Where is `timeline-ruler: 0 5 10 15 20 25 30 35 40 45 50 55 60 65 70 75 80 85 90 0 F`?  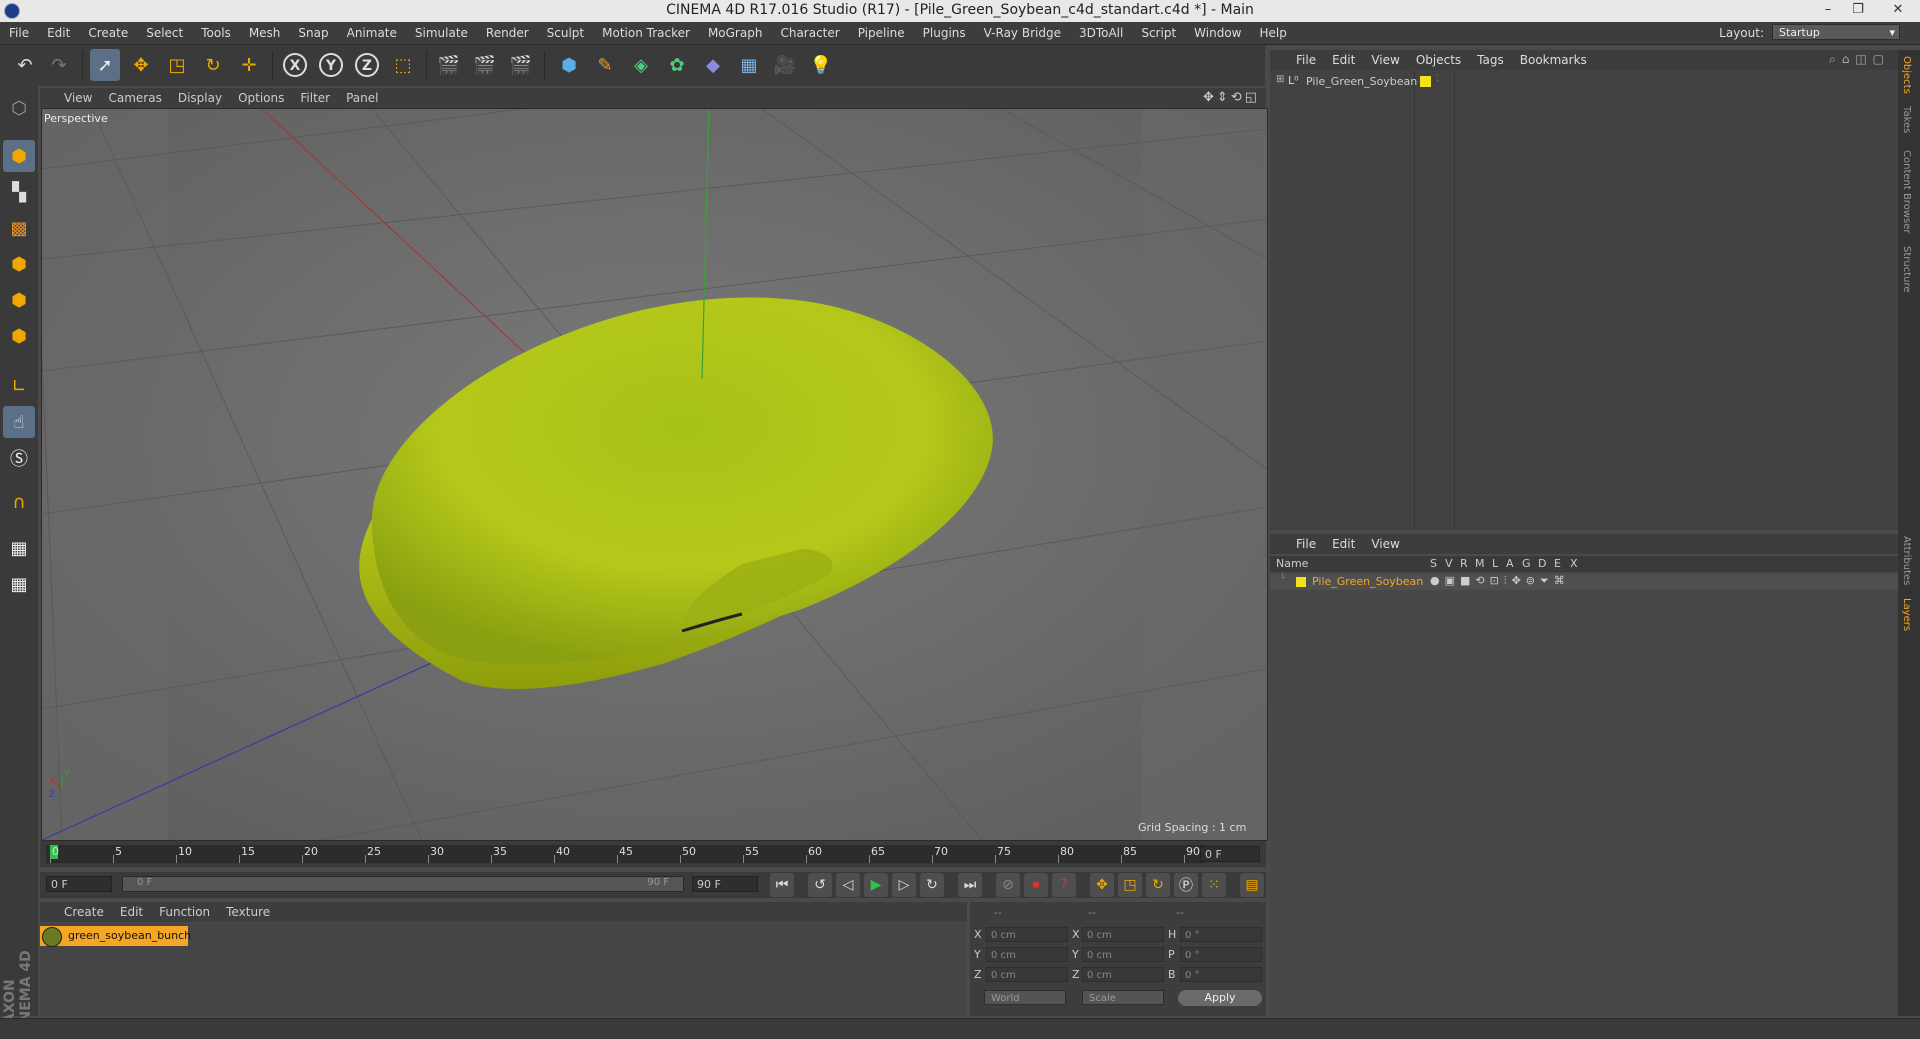 timeline-ruler: 0 5 10 15 20 25 30 35 40 45 50 55 60 65 70 75 80 85 90 0 F is located at coordinates (653, 854).